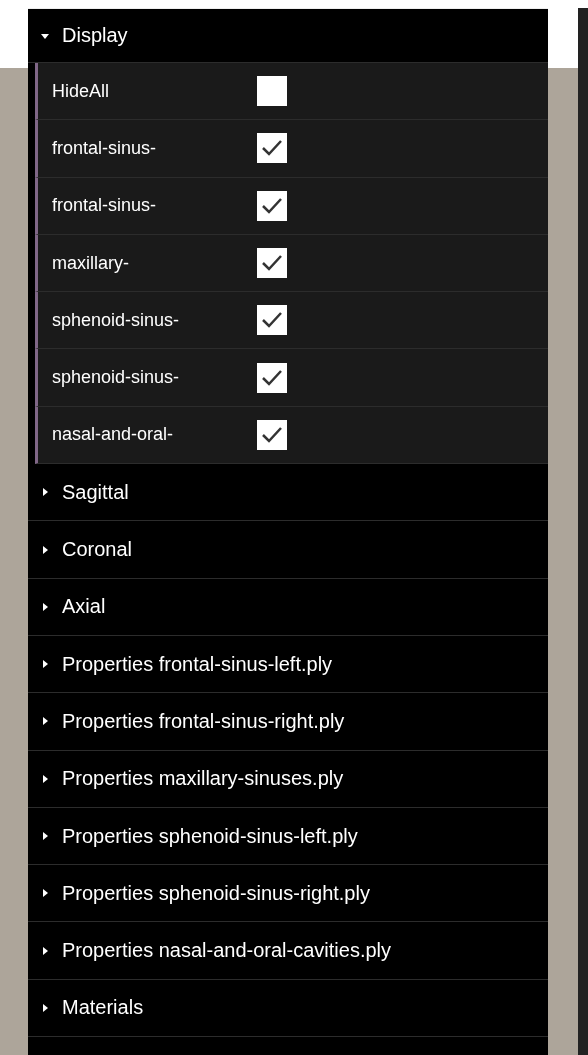 Image resolution: width=588 pixels, height=1055 pixels. Describe the element at coordinates (113, 435) in the screenshot. I see `control-label: nasal-and-oral-` at that location.